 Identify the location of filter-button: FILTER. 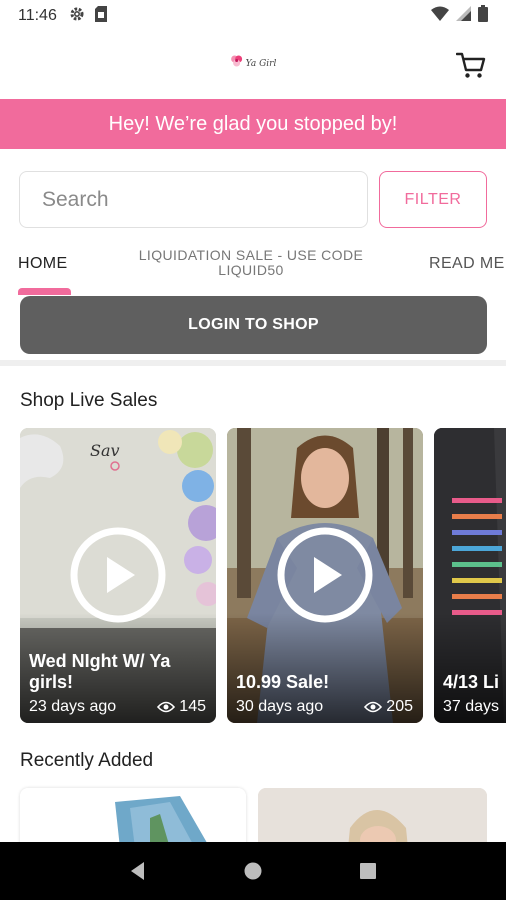
(433, 199).